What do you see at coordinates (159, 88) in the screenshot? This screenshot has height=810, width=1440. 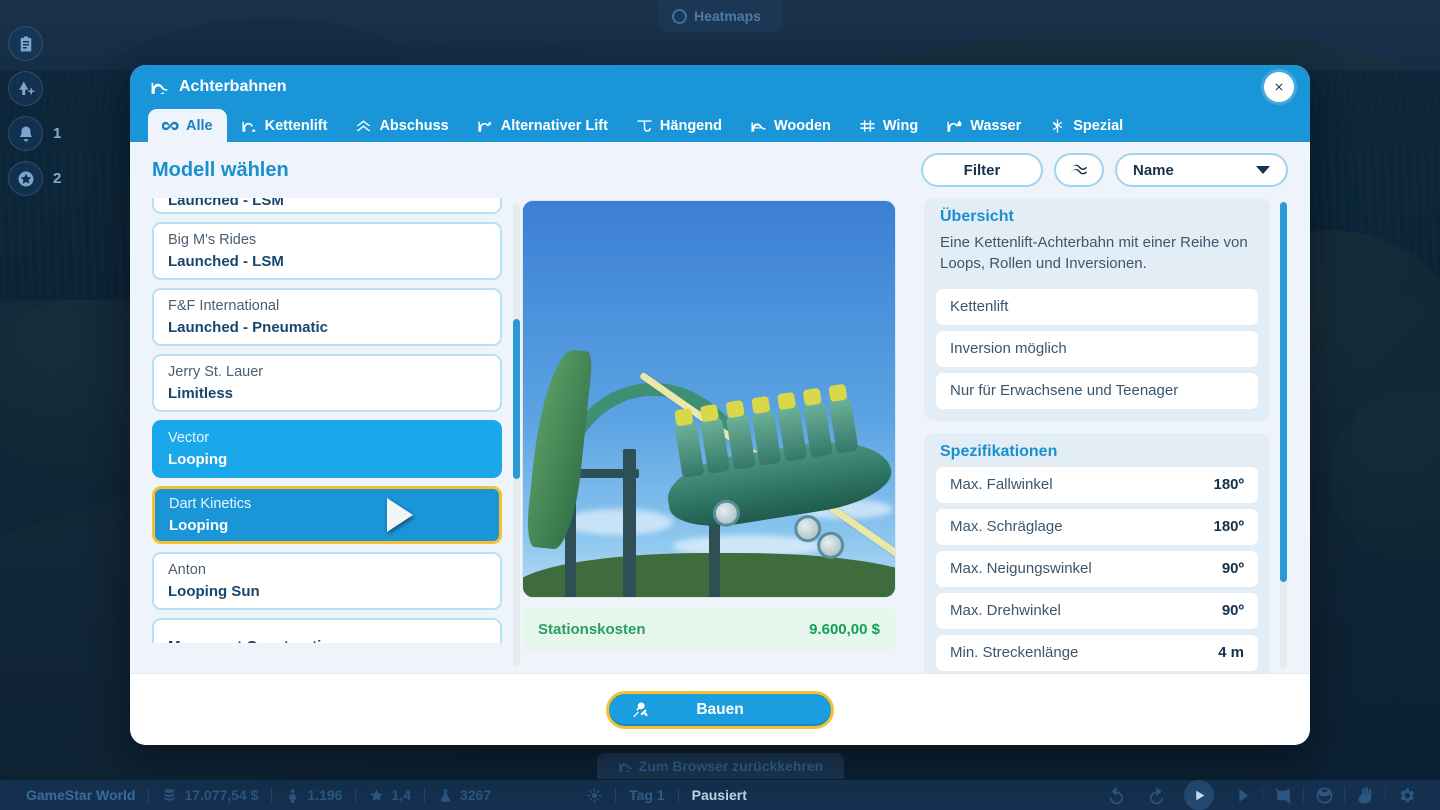 I see `coaster-icon` at bounding box center [159, 88].